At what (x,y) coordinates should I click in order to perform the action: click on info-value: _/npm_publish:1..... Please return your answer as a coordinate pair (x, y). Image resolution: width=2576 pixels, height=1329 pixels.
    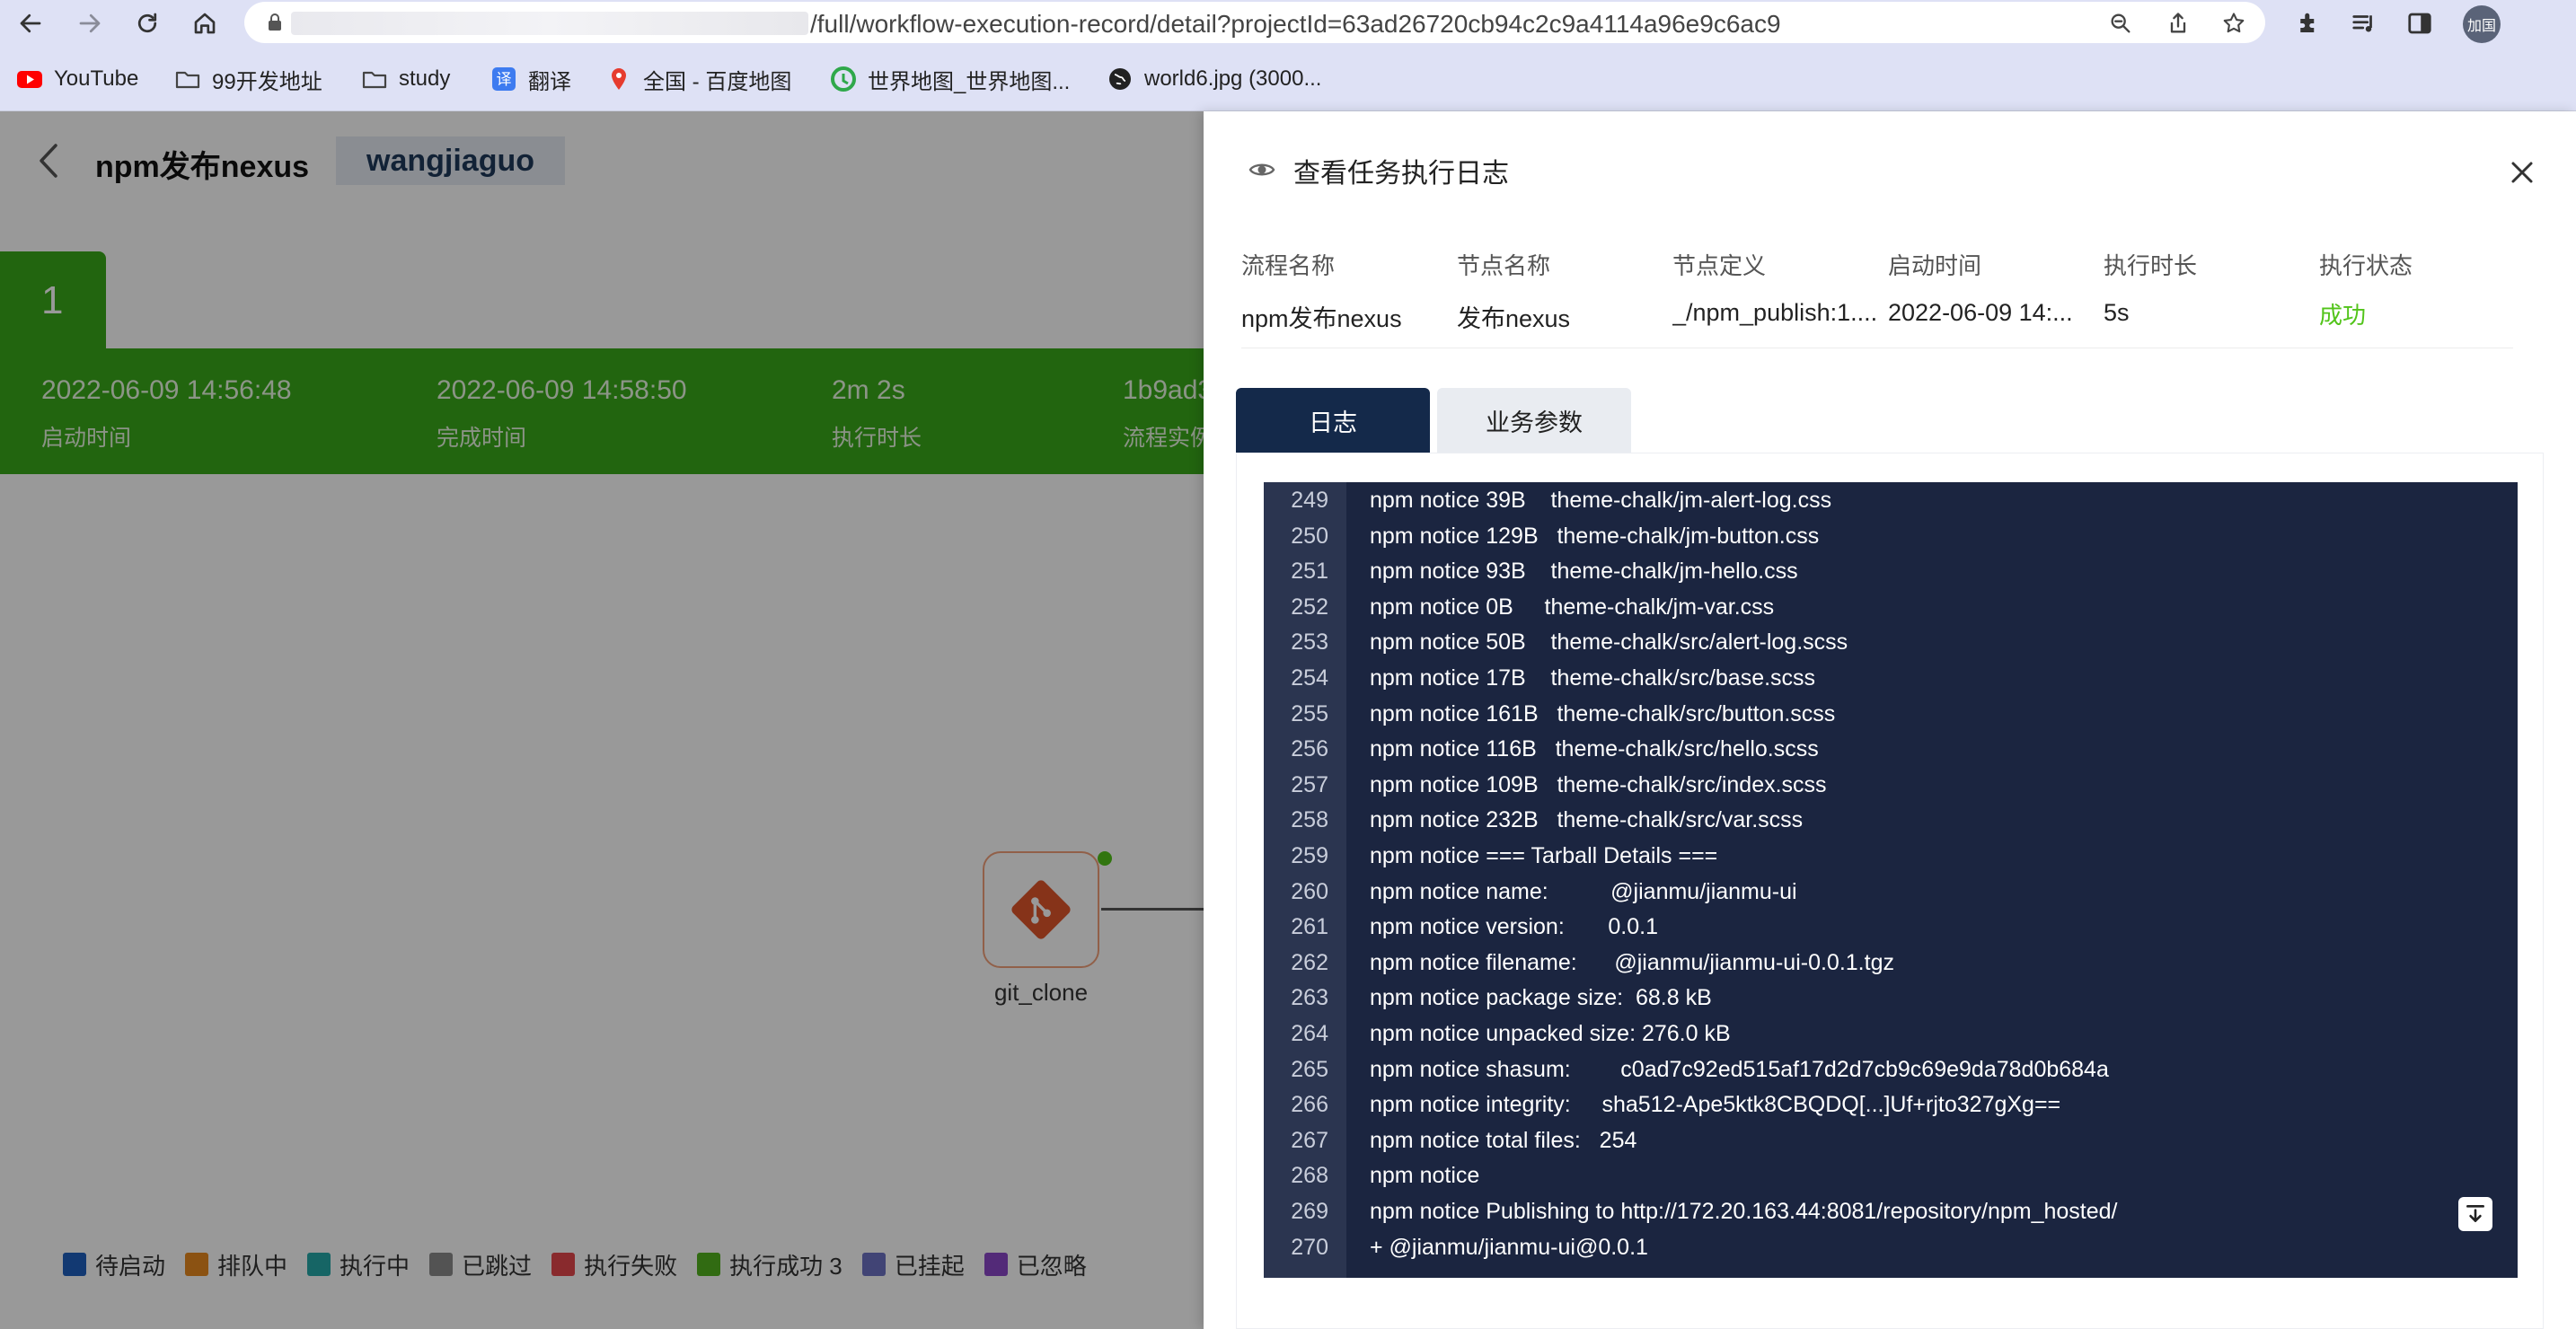
    Looking at the image, I should click on (1775, 312).